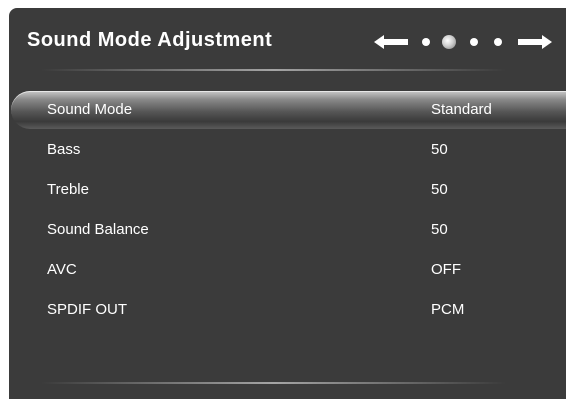 The image size is (566, 399). I want to click on menu-label: Sound Mode, so click(90, 109).